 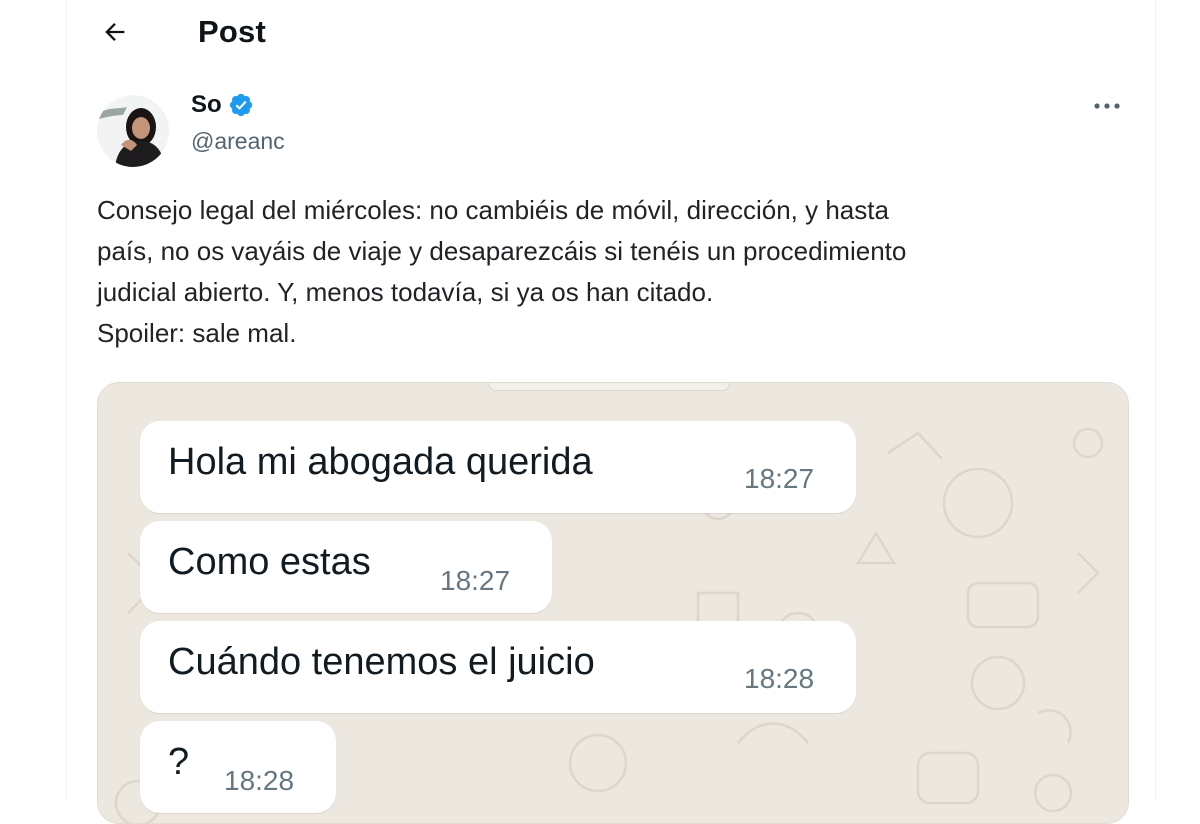 What do you see at coordinates (609, 387) in the screenshot?
I see `date-chip` at bounding box center [609, 387].